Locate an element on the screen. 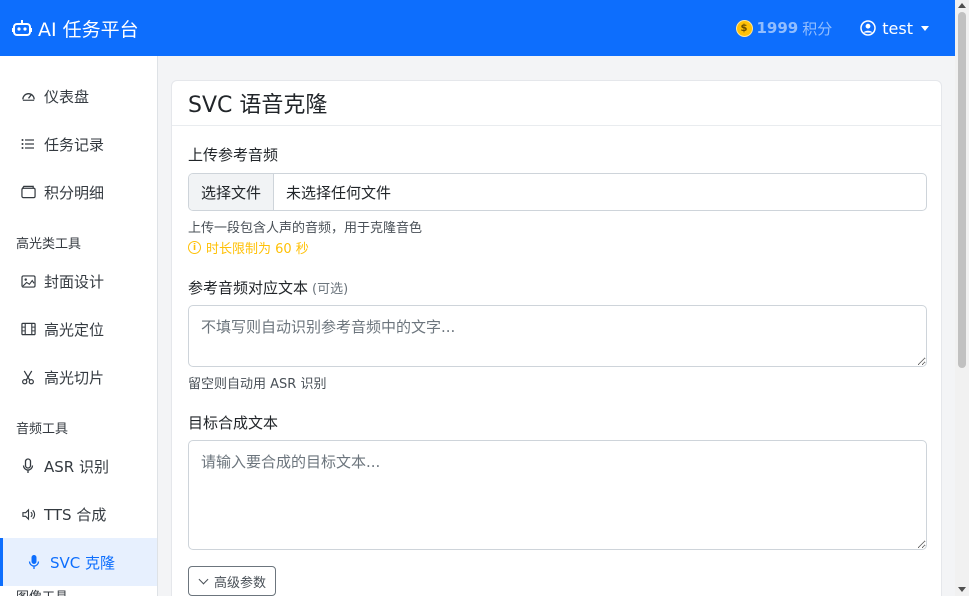  target-text-label: 目标合成文本 is located at coordinates (233, 423).